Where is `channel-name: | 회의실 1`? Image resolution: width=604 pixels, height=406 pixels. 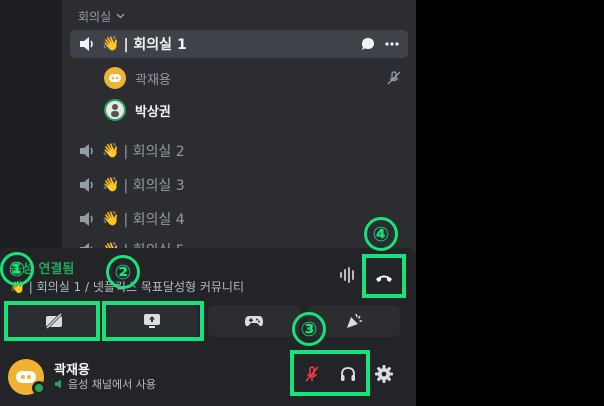
channel-name: | 회의실 1 is located at coordinates (155, 45).